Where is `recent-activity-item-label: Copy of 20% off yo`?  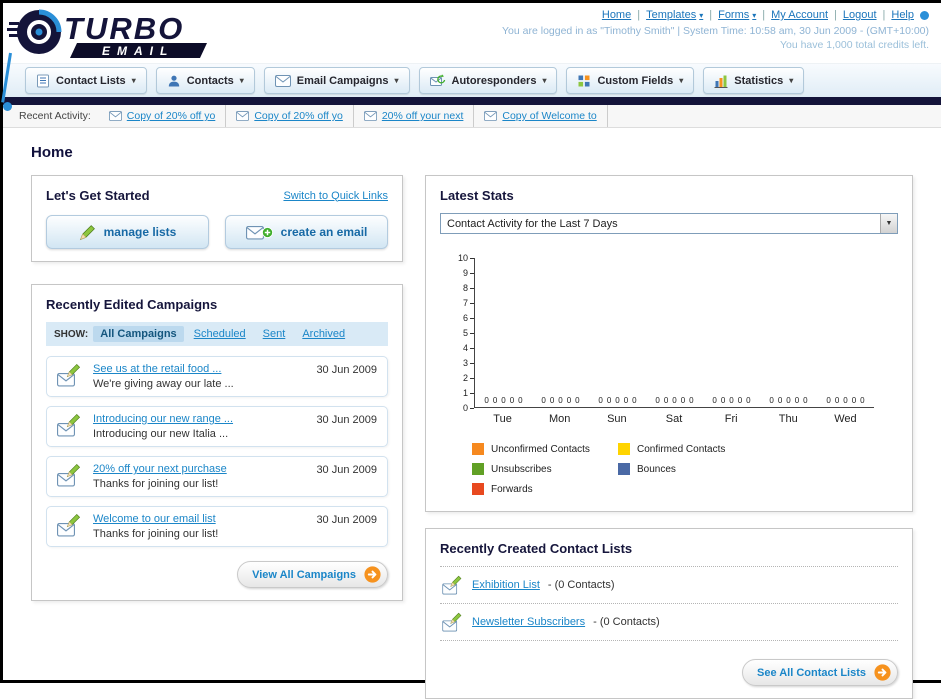
recent-activity-item-label: Copy of 20% off yo is located at coordinates (298, 116).